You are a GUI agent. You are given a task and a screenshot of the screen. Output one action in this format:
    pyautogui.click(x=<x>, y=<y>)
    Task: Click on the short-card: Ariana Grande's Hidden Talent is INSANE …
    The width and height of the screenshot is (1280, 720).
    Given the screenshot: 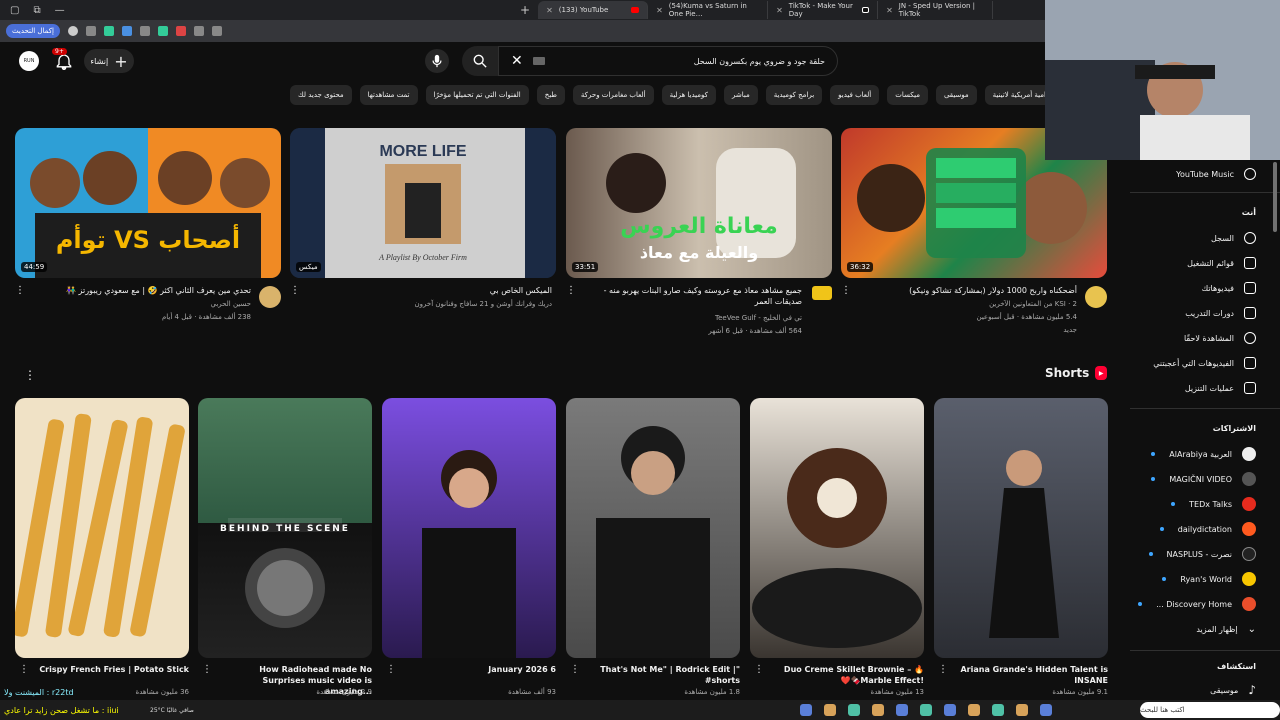 What is the action you would take?
    pyautogui.click(x=1021, y=547)
    